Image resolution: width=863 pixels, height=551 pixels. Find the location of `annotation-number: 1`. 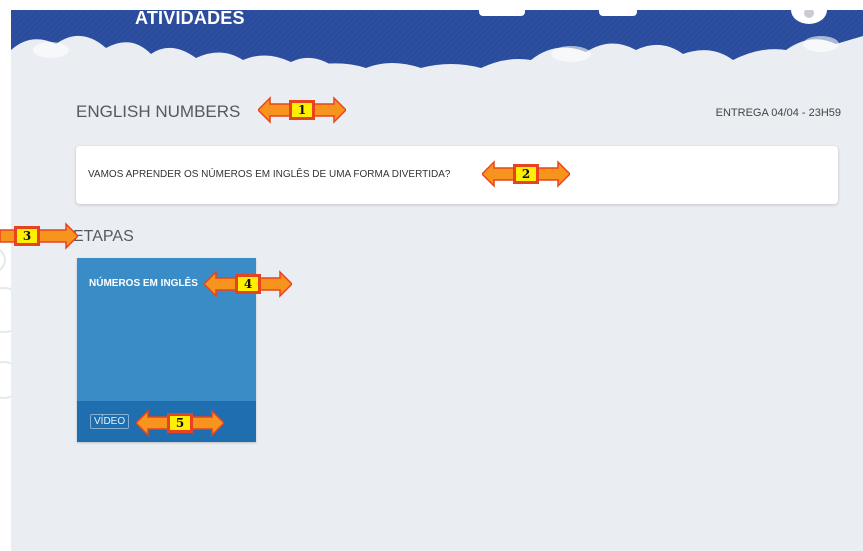

annotation-number: 1 is located at coordinates (302, 110).